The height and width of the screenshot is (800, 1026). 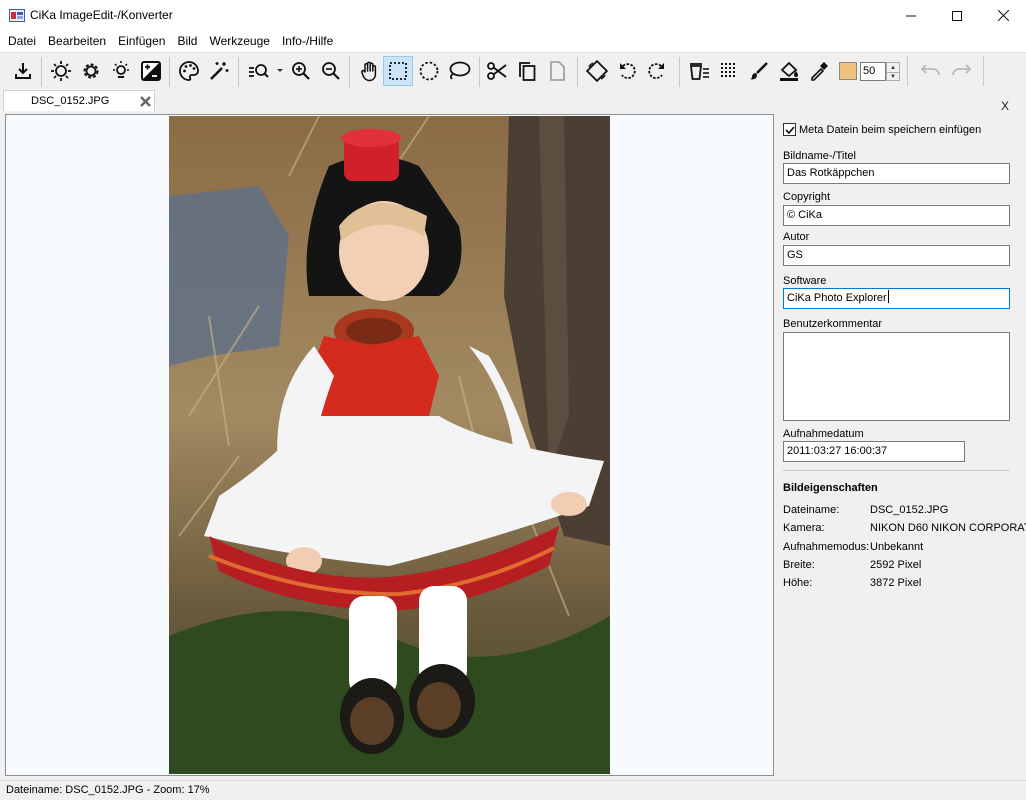 I want to click on maximize-icon, so click(x=957, y=15).